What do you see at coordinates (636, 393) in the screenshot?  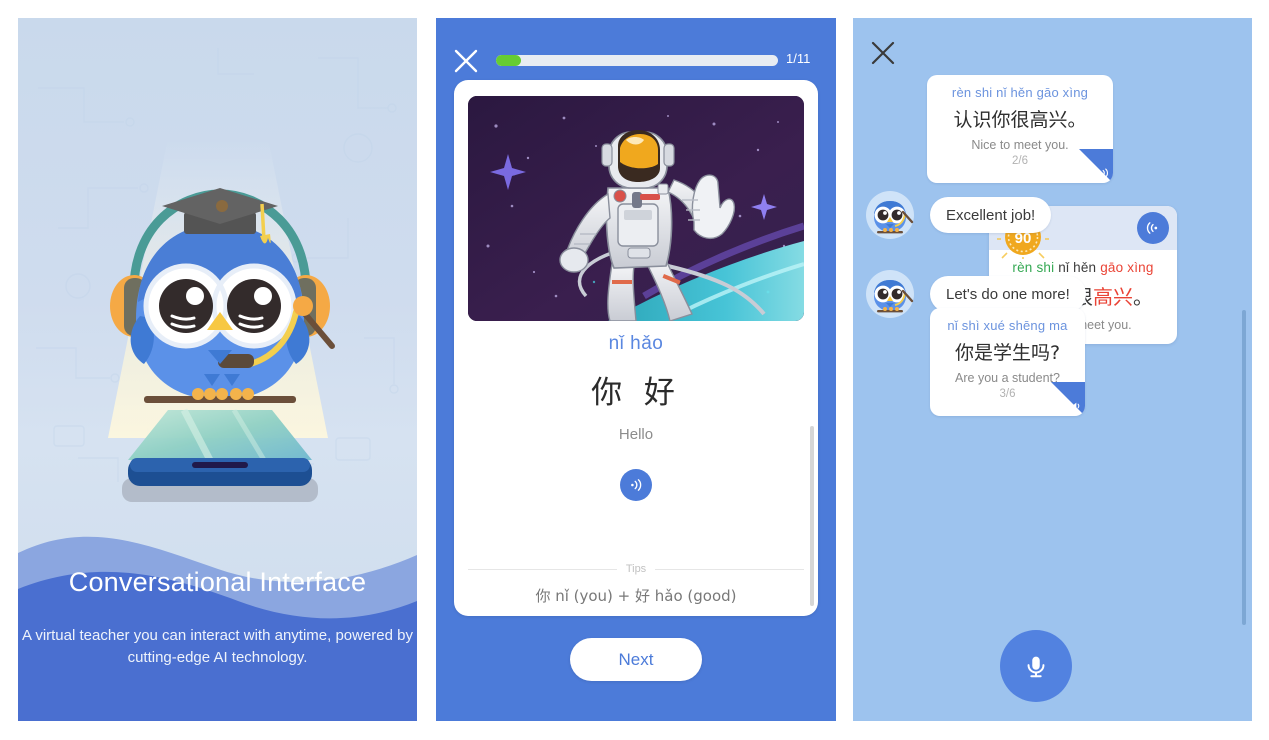 I see `lesson-hanzi: 你 好` at bounding box center [636, 393].